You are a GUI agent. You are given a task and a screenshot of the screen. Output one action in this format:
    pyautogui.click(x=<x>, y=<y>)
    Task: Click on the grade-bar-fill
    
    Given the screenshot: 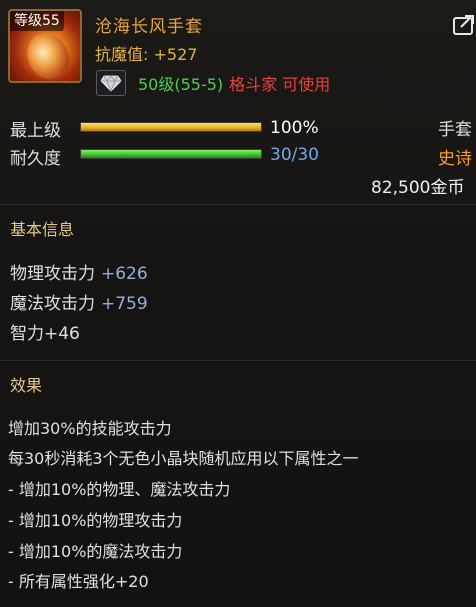 What is the action you would take?
    pyautogui.click(x=171, y=127)
    